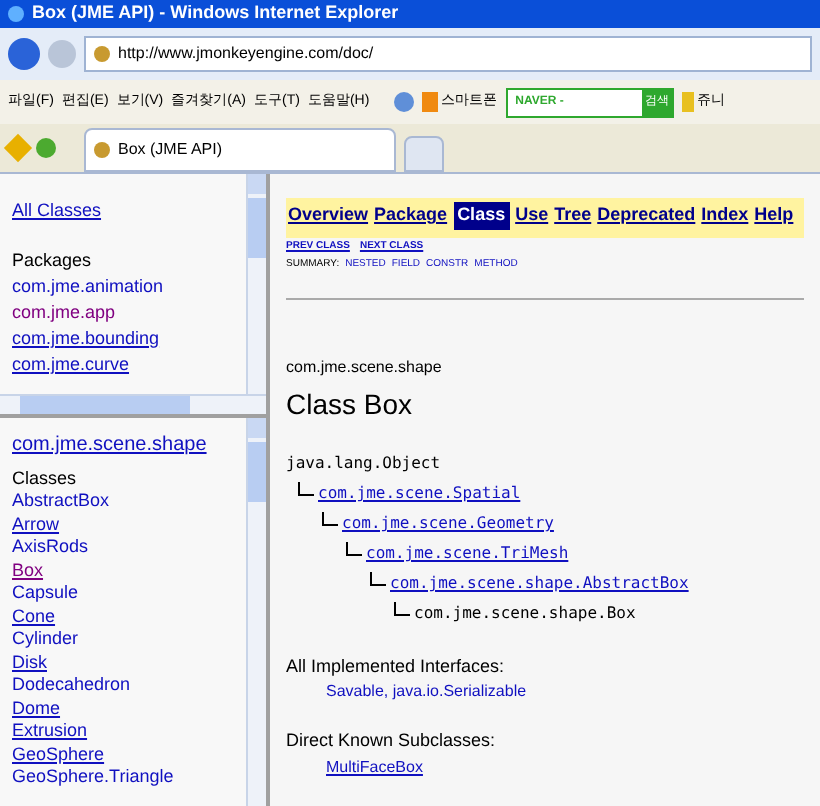 This screenshot has width=820, height=806. I want to click on nav-link: Use, so click(532, 215).